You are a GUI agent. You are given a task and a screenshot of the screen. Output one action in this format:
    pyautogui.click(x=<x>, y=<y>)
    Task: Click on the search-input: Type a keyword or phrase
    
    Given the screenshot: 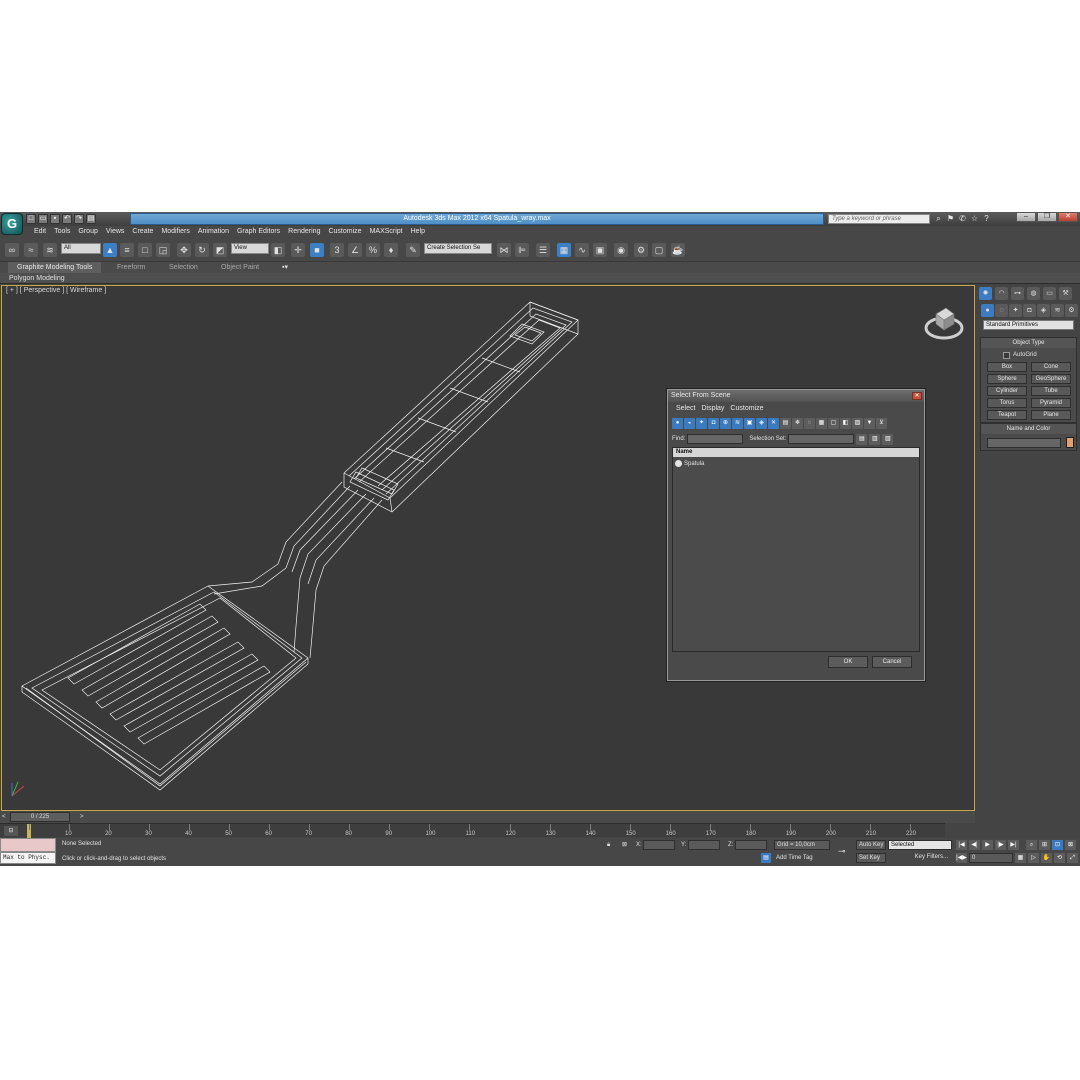 What is the action you would take?
    pyautogui.click(x=879, y=219)
    